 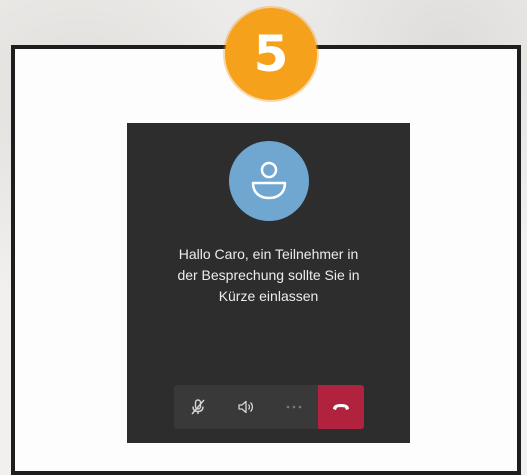 I want to click on message-line: Kürze einlassen, so click(x=268, y=296).